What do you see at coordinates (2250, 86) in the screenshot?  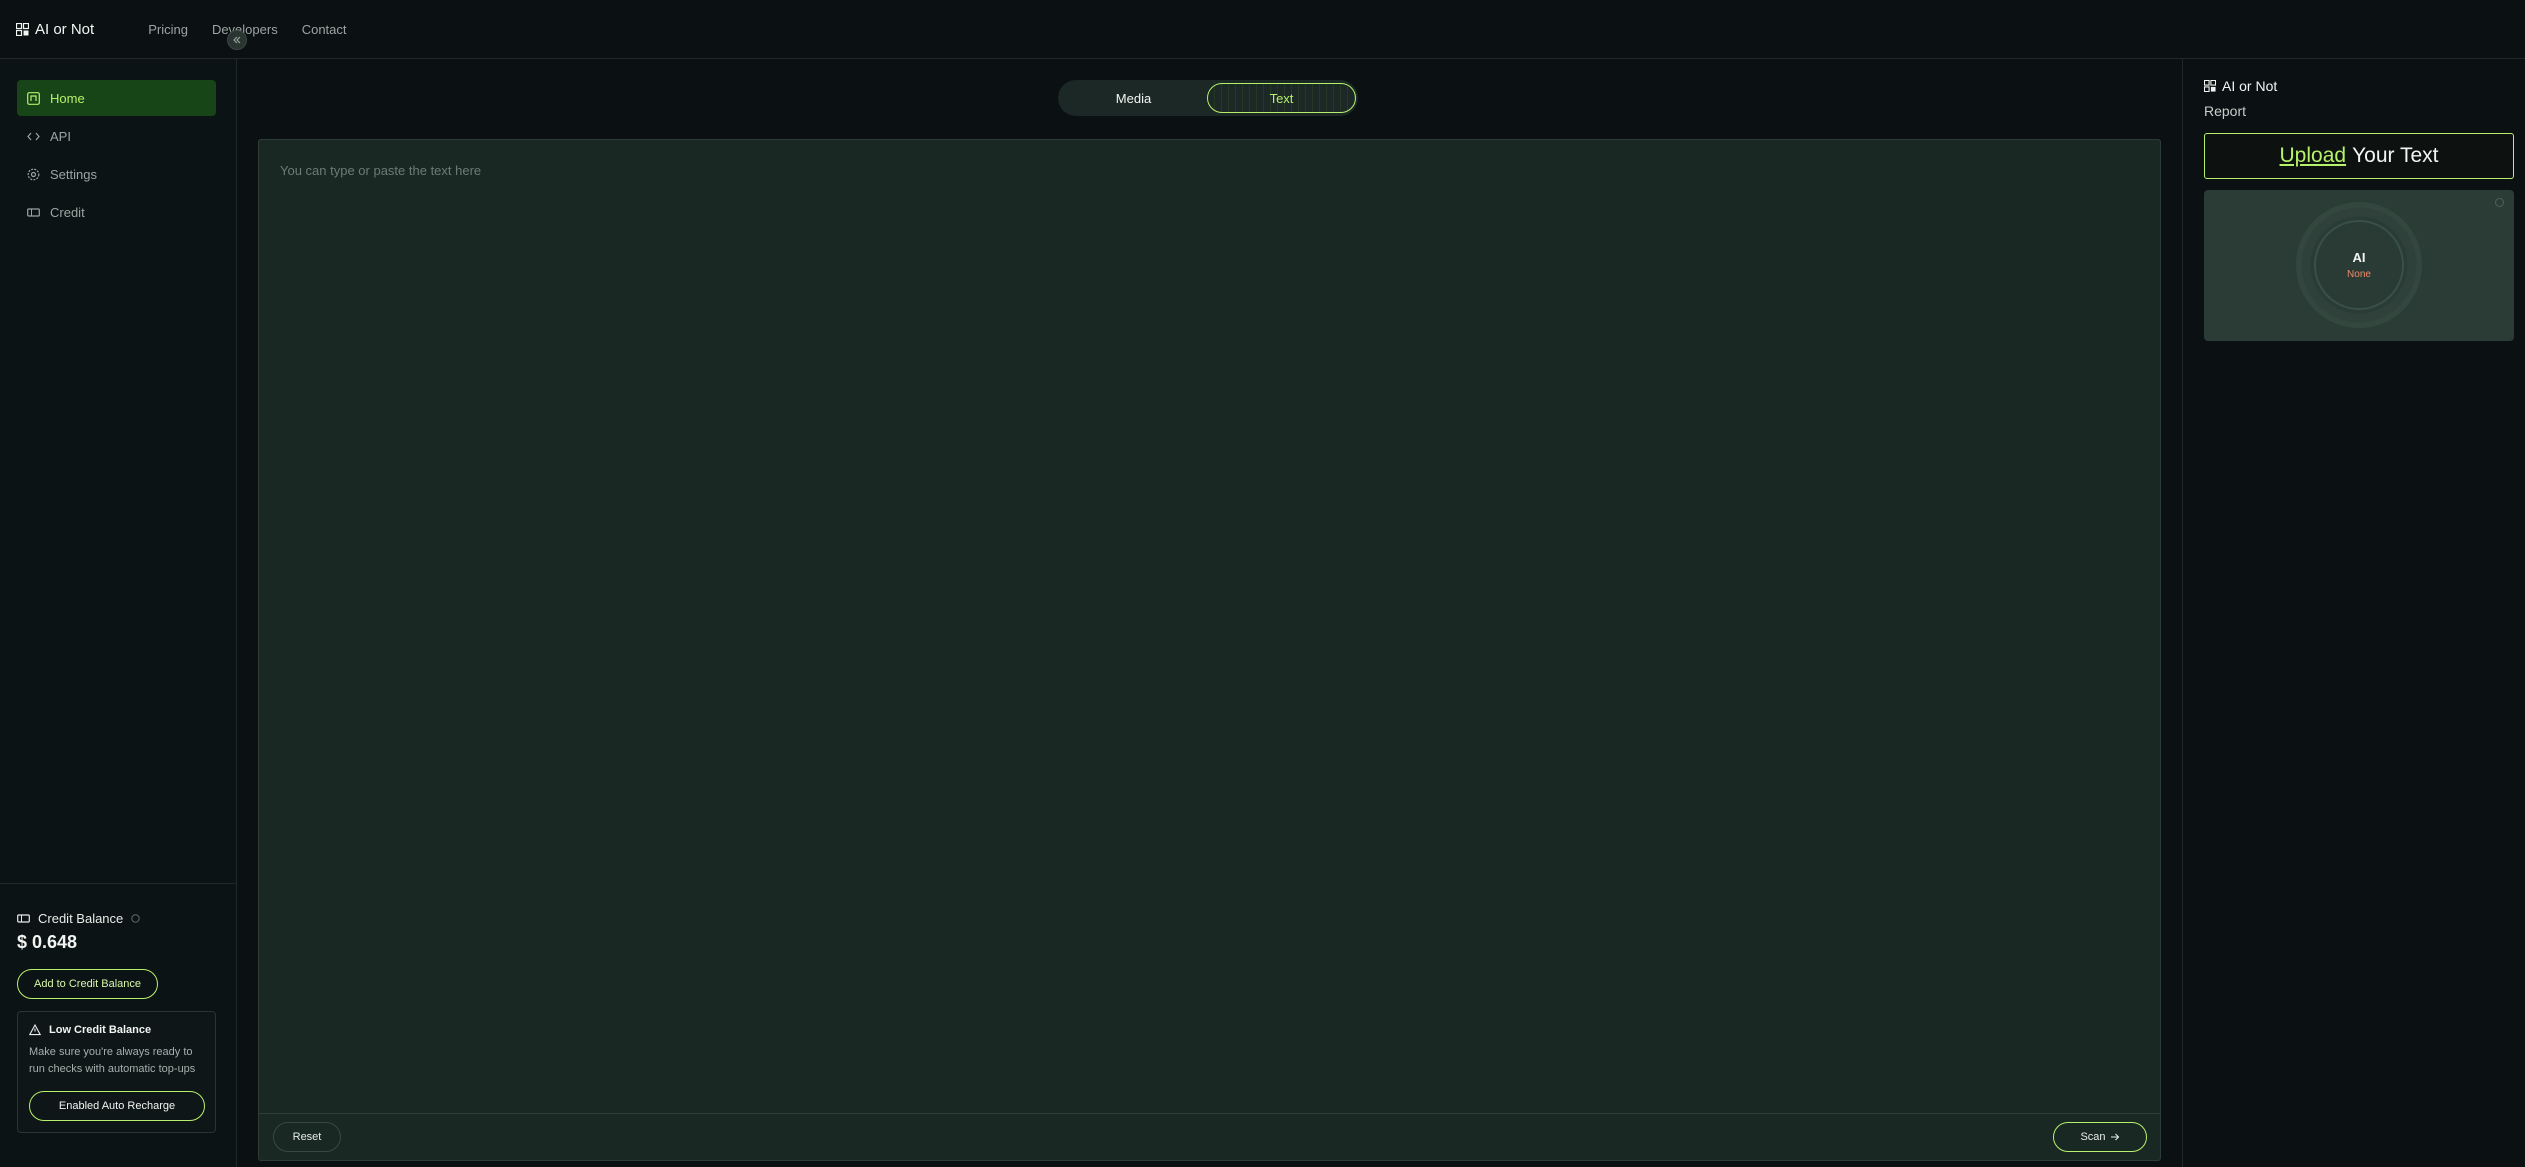 I see `report-brand-name: AI or Not` at bounding box center [2250, 86].